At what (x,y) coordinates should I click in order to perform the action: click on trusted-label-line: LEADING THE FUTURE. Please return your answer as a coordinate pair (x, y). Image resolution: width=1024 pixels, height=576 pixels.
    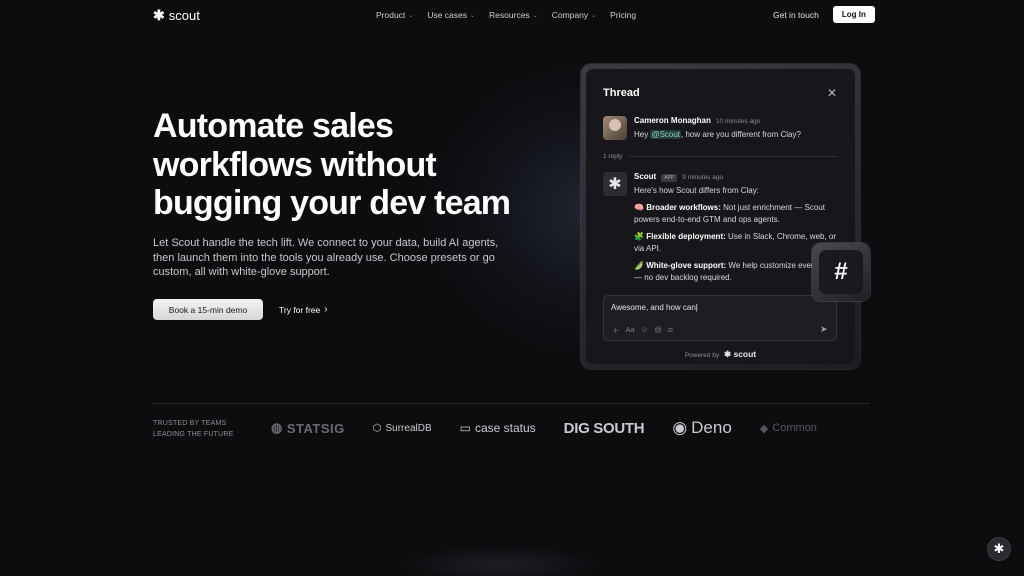
    Looking at the image, I should click on (193, 434).